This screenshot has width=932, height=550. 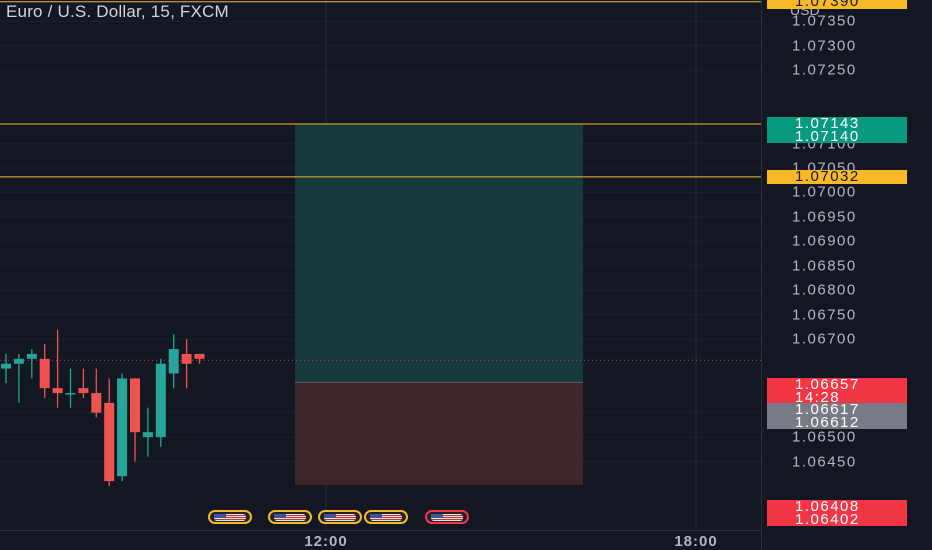 What do you see at coordinates (824, 462) in the screenshot?
I see `price-tick-label: 1.06450` at bounding box center [824, 462].